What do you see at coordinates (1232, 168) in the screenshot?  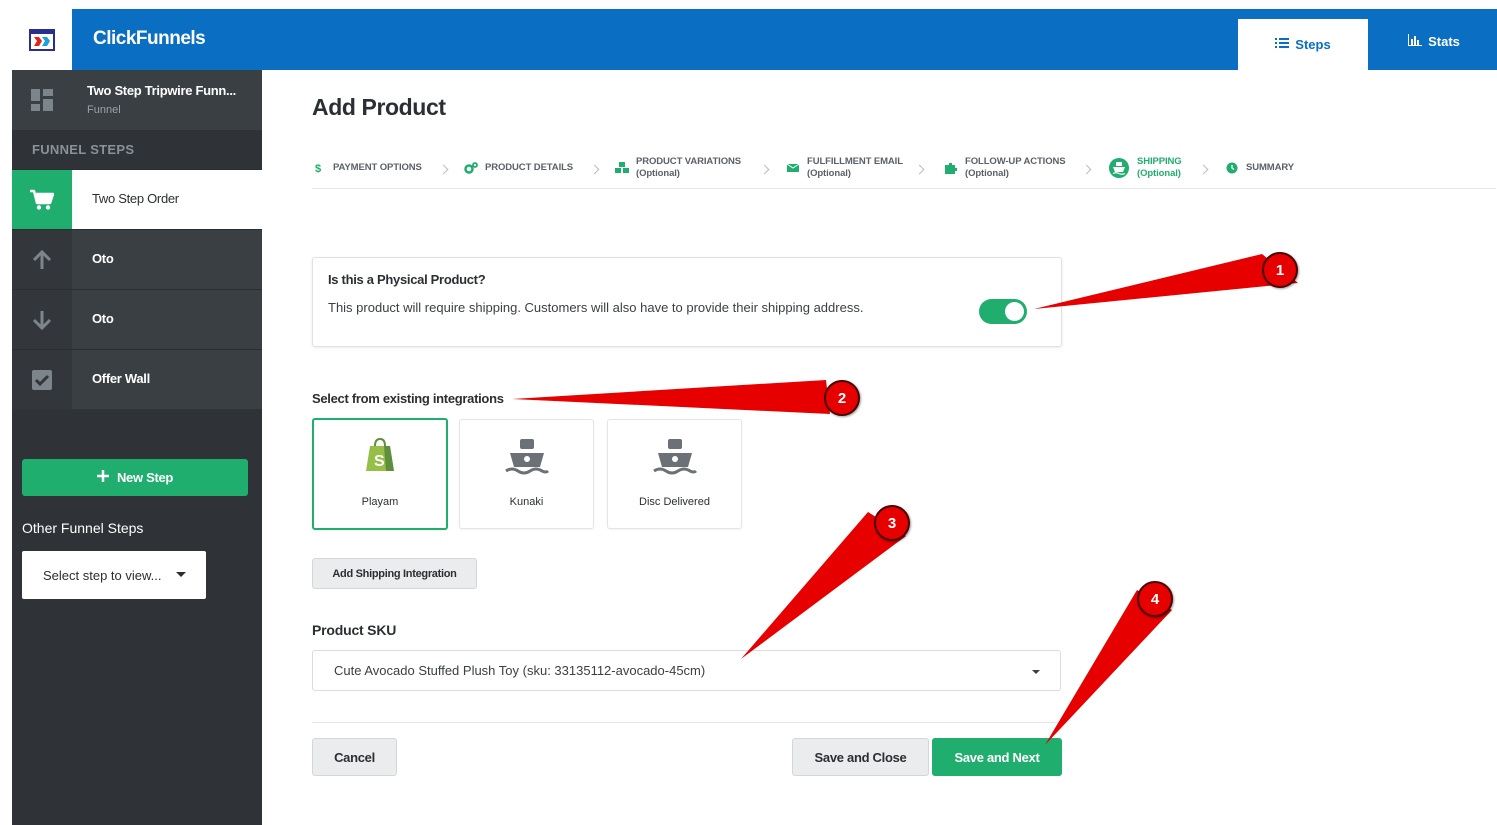 I see `clock-icon` at bounding box center [1232, 168].